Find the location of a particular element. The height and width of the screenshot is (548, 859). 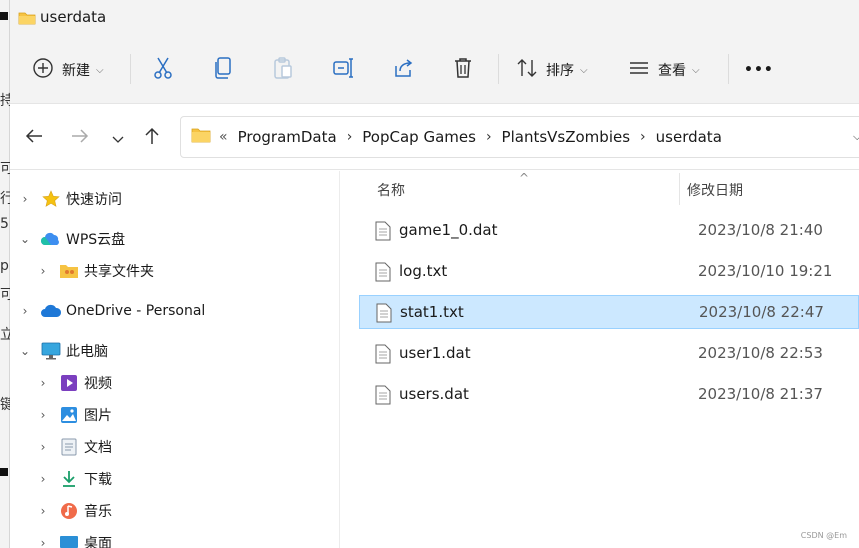

folder-icon is located at coordinates (27, 20).